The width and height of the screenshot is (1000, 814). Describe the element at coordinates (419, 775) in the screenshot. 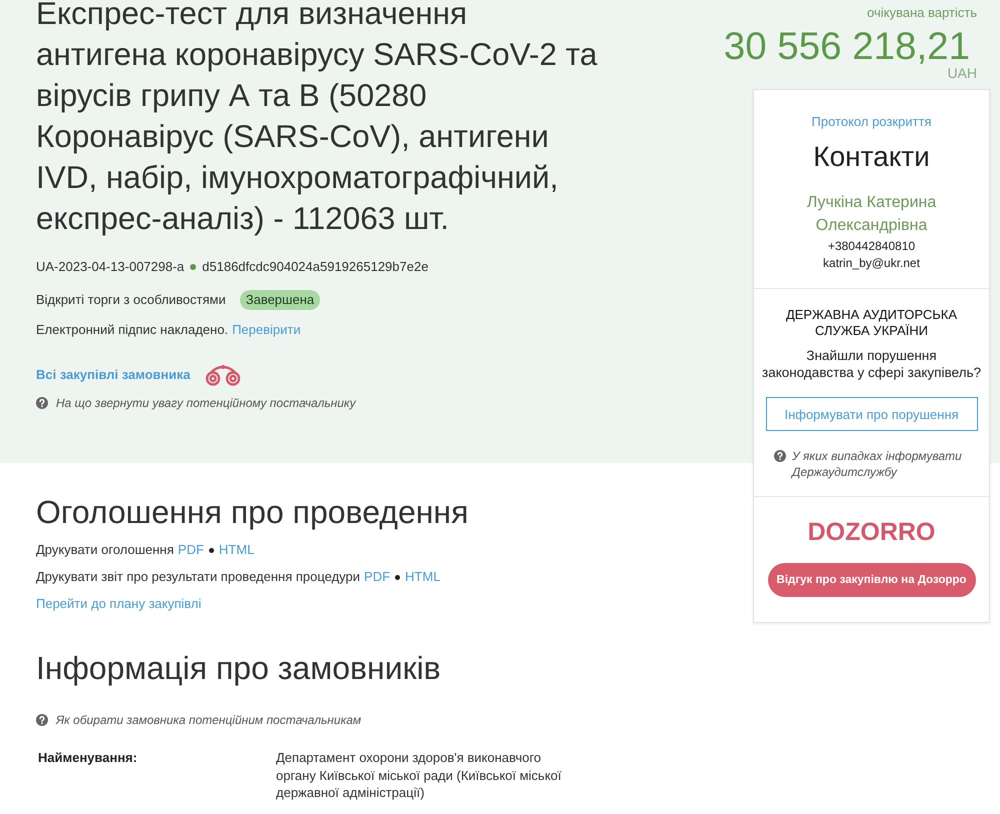

I see `field-value: Департамент охорони здоров'я виконавчого органу Київської міської ради (Київської міської державної адміністрації)` at that location.